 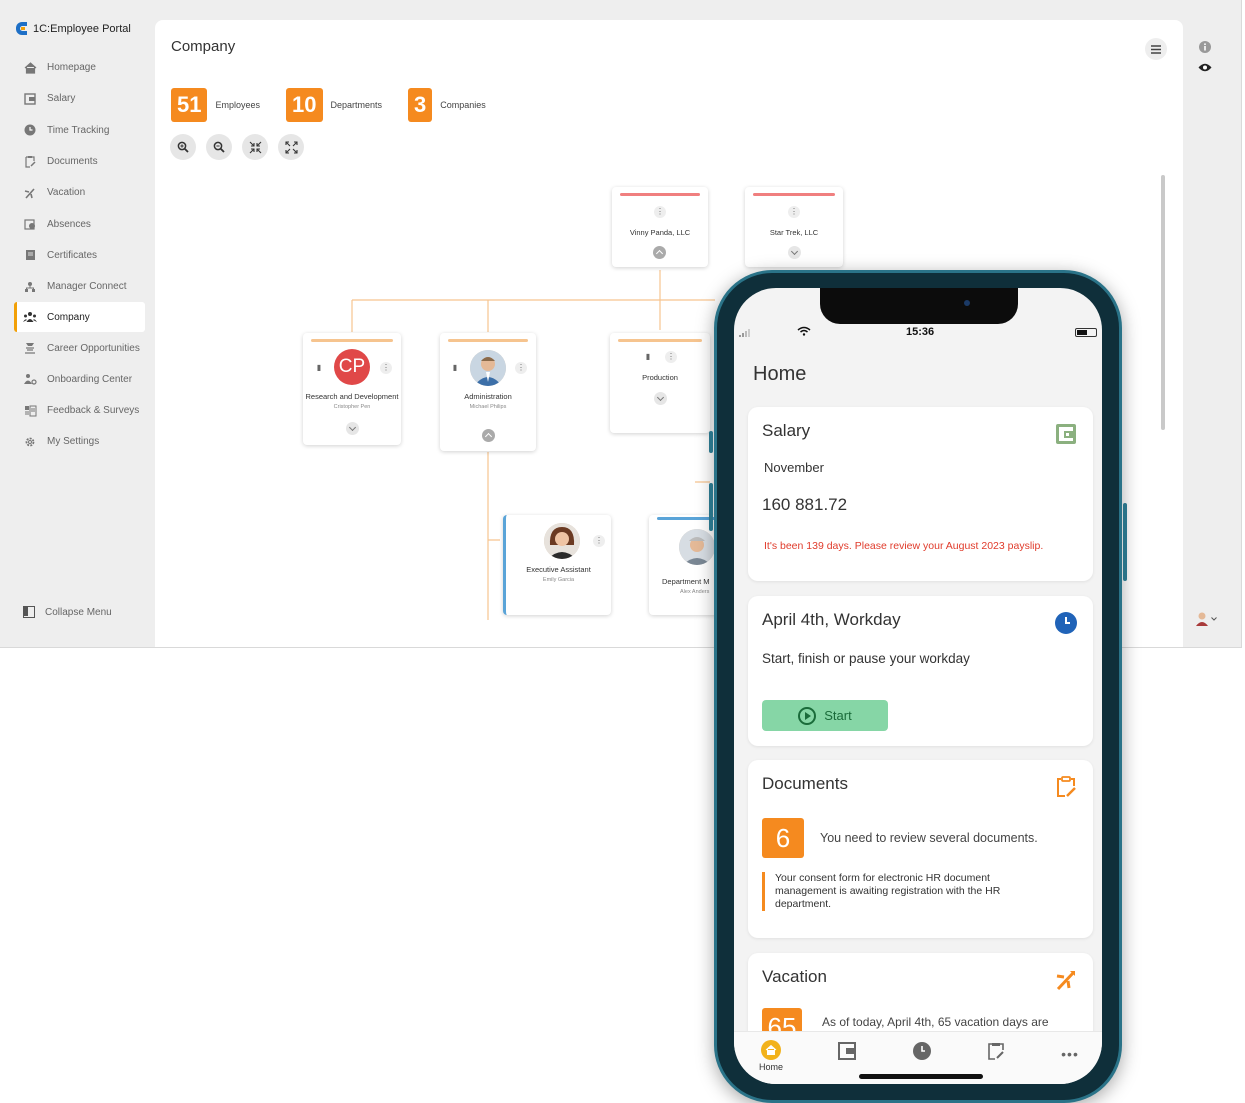 I want to click on documents-count: 6, so click(x=783, y=838).